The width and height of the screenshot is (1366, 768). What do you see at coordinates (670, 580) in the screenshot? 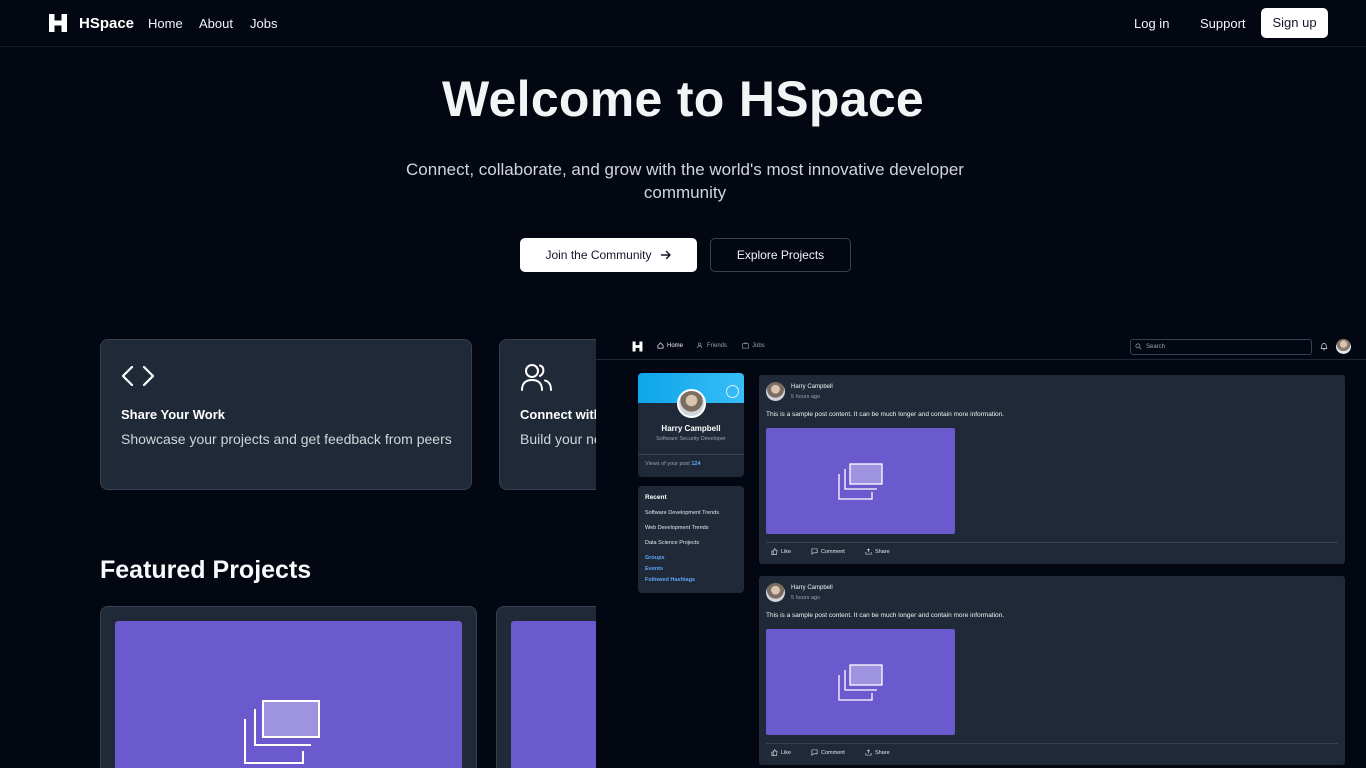
I see `followed-hashtags-link: Followed Hashtags` at bounding box center [670, 580].